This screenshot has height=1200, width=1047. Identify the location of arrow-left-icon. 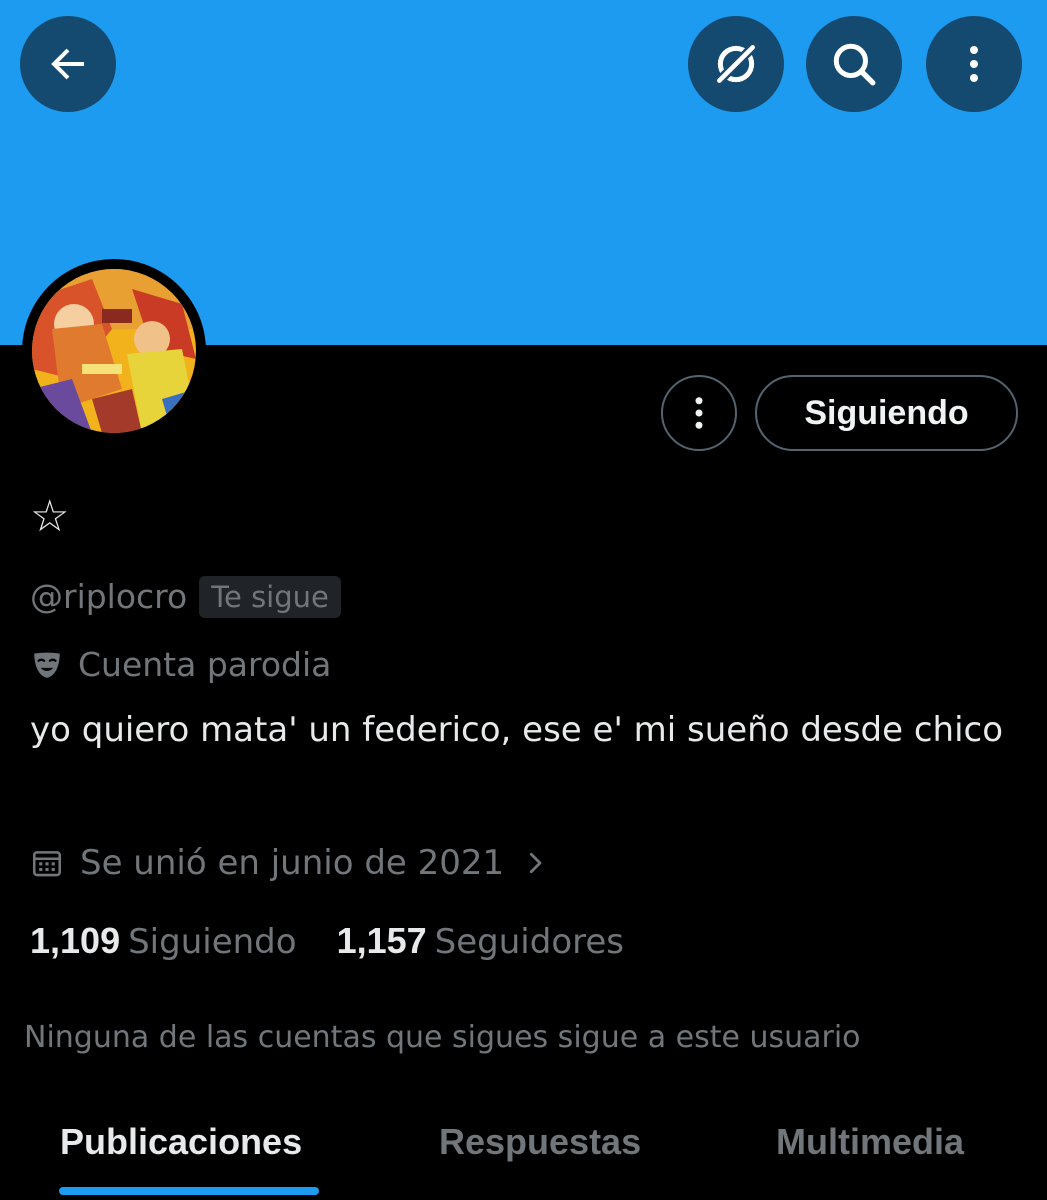
(67, 64).